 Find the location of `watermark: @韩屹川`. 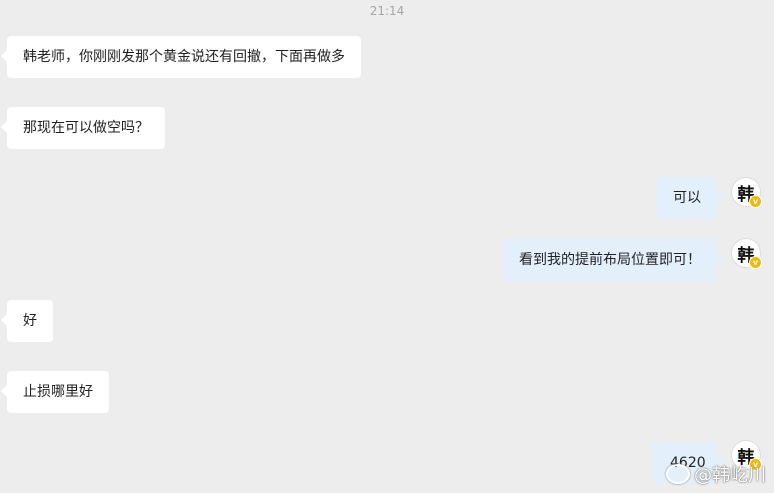

watermark: @韩屹川 is located at coordinates (716, 474).